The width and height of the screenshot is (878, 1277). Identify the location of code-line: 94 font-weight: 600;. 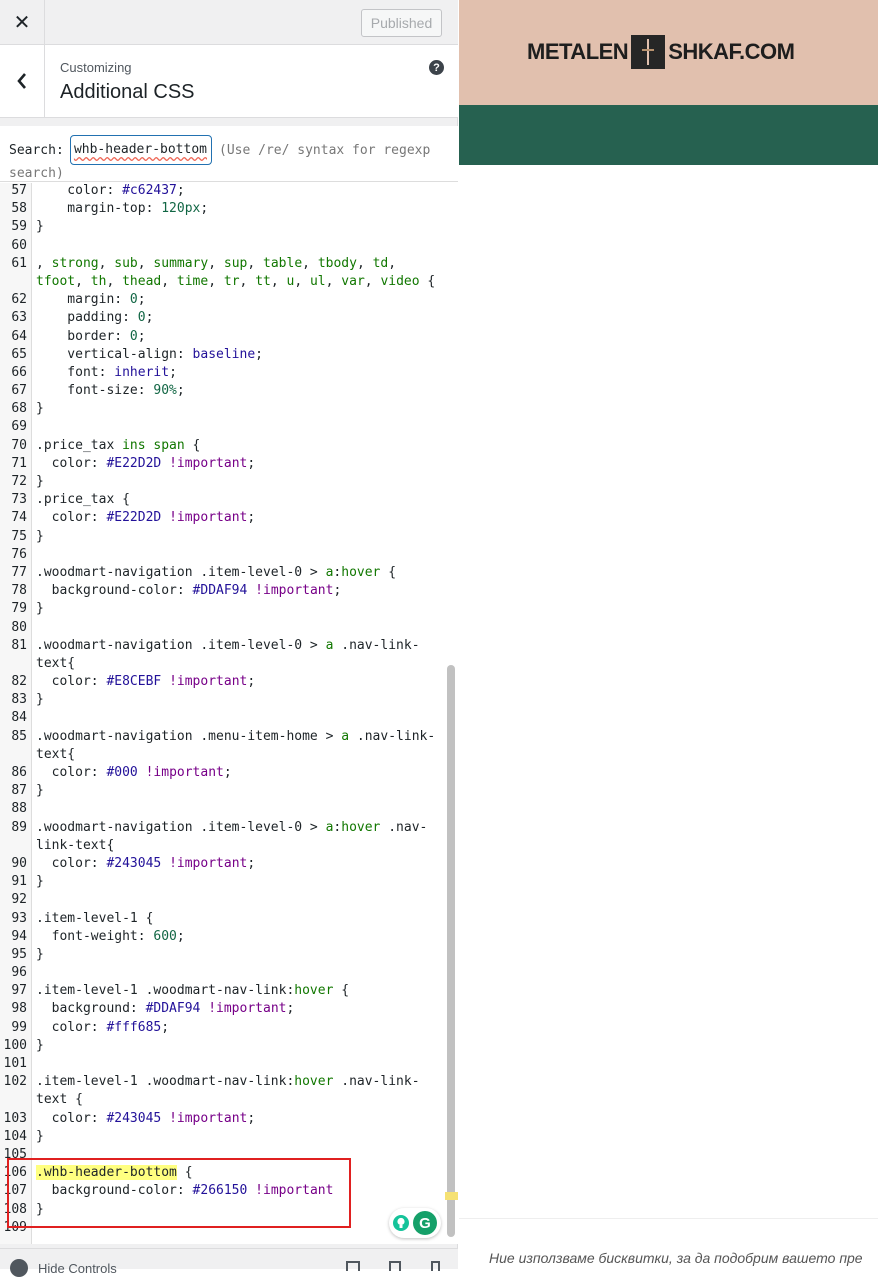
(221, 937).